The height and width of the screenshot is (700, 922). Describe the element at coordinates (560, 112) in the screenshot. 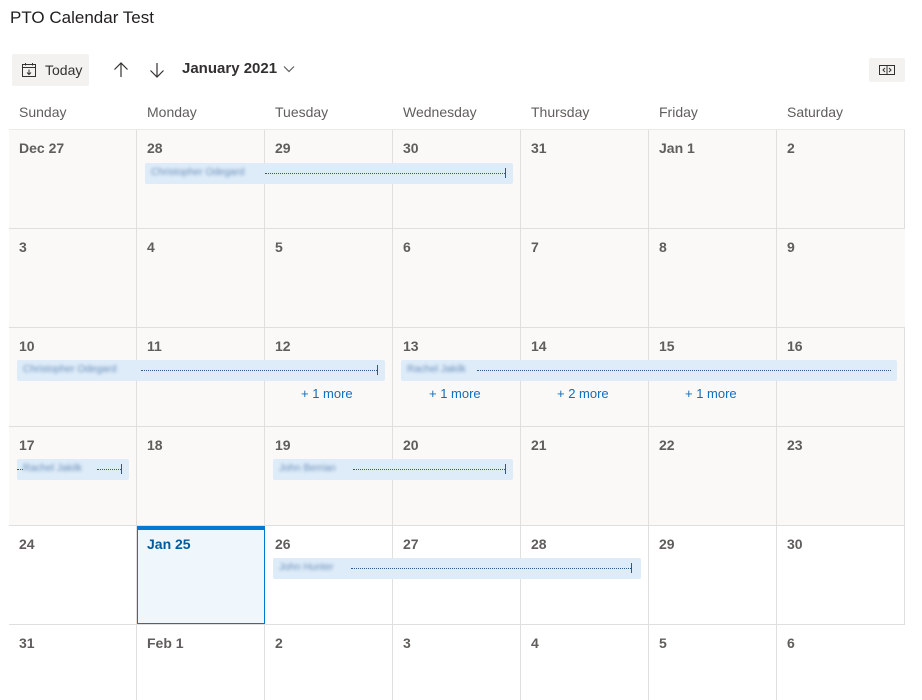

I see `weekday-thursday: Thursday` at that location.